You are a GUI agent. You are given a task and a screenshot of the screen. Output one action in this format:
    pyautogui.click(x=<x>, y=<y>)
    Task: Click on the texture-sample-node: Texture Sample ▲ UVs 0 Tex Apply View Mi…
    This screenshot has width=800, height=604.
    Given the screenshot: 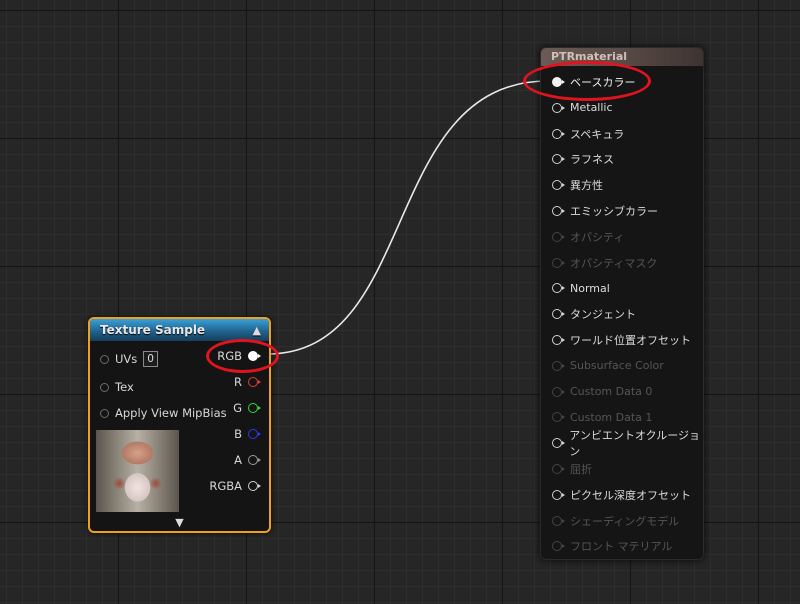 What is the action you would take?
    pyautogui.click(x=179, y=425)
    